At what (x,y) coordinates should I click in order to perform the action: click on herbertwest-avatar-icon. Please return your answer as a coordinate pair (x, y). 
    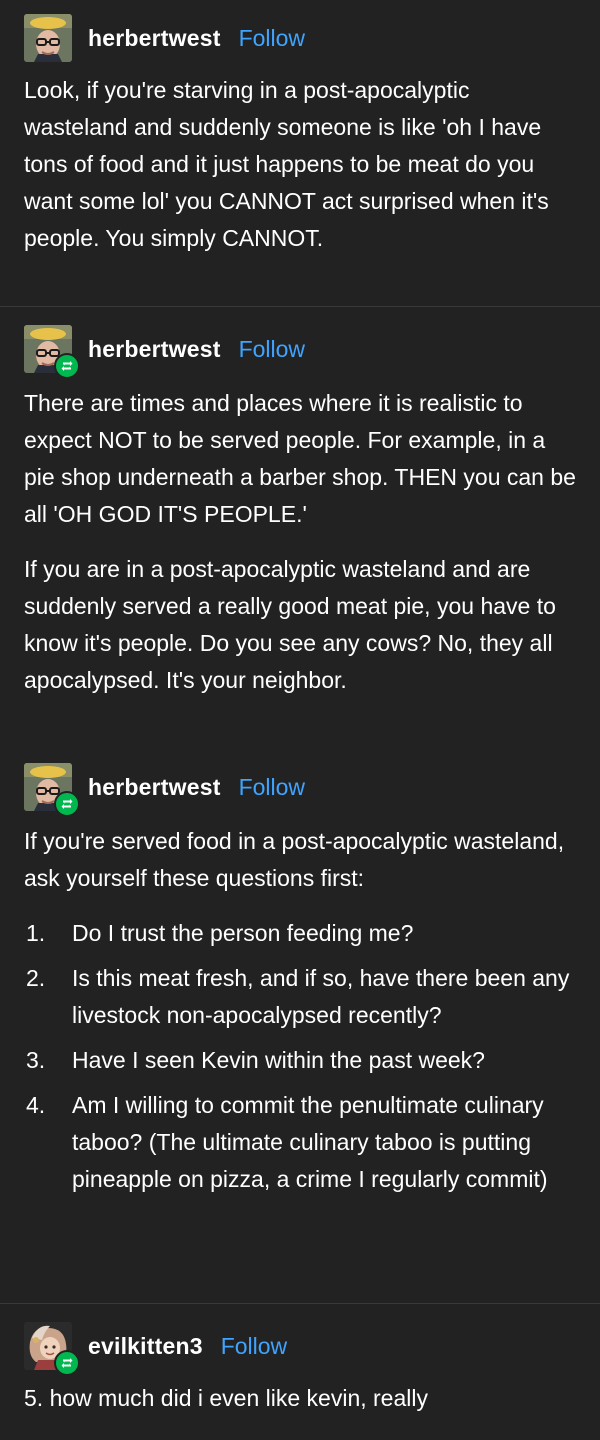
    Looking at the image, I should click on (48, 38).